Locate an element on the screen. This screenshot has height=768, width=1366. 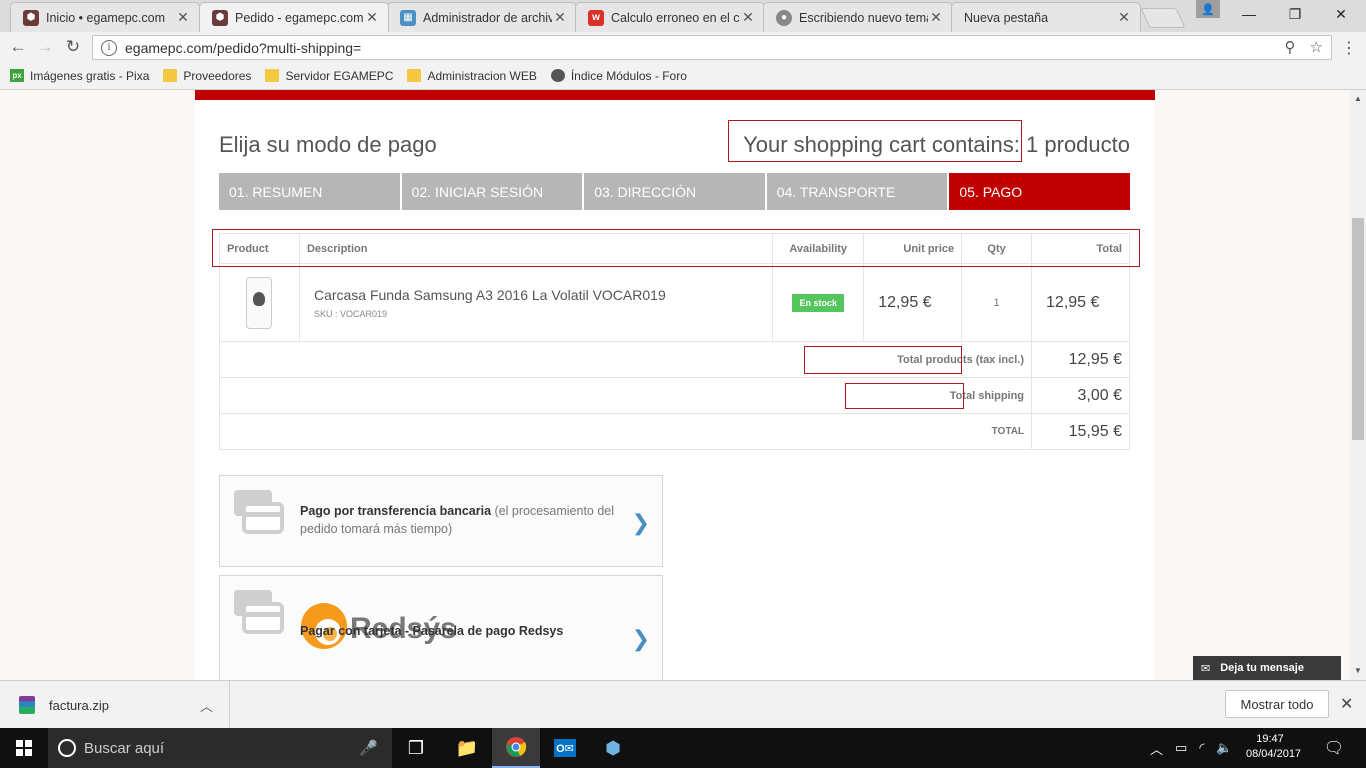
step-resumen: 01. RESUMEN is located at coordinates (309, 191).